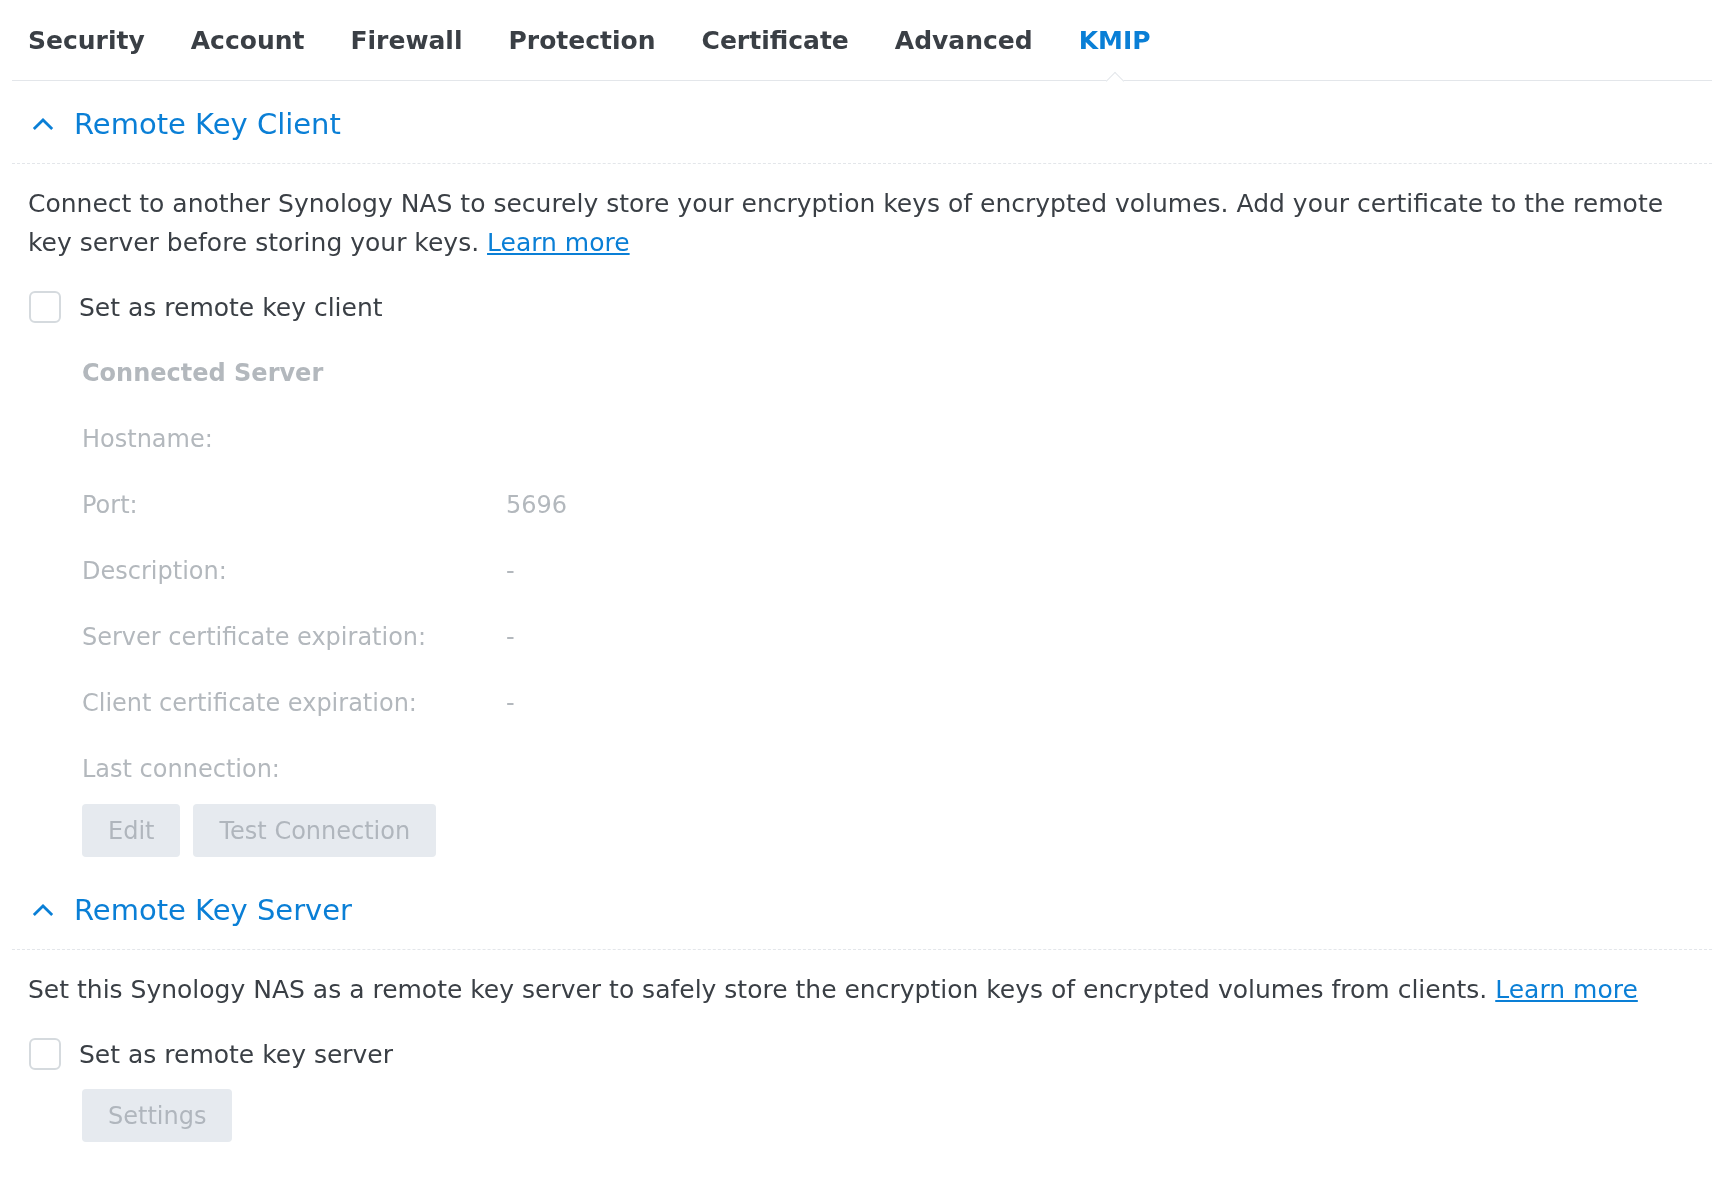 The height and width of the screenshot is (1189, 1729). What do you see at coordinates (833, 990) in the screenshot?
I see `description-text: Set this Synology NAS as a remote key server to safely store the encryption keys of encrypted volumes from clients. Learn more` at bounding box center [833, 990].